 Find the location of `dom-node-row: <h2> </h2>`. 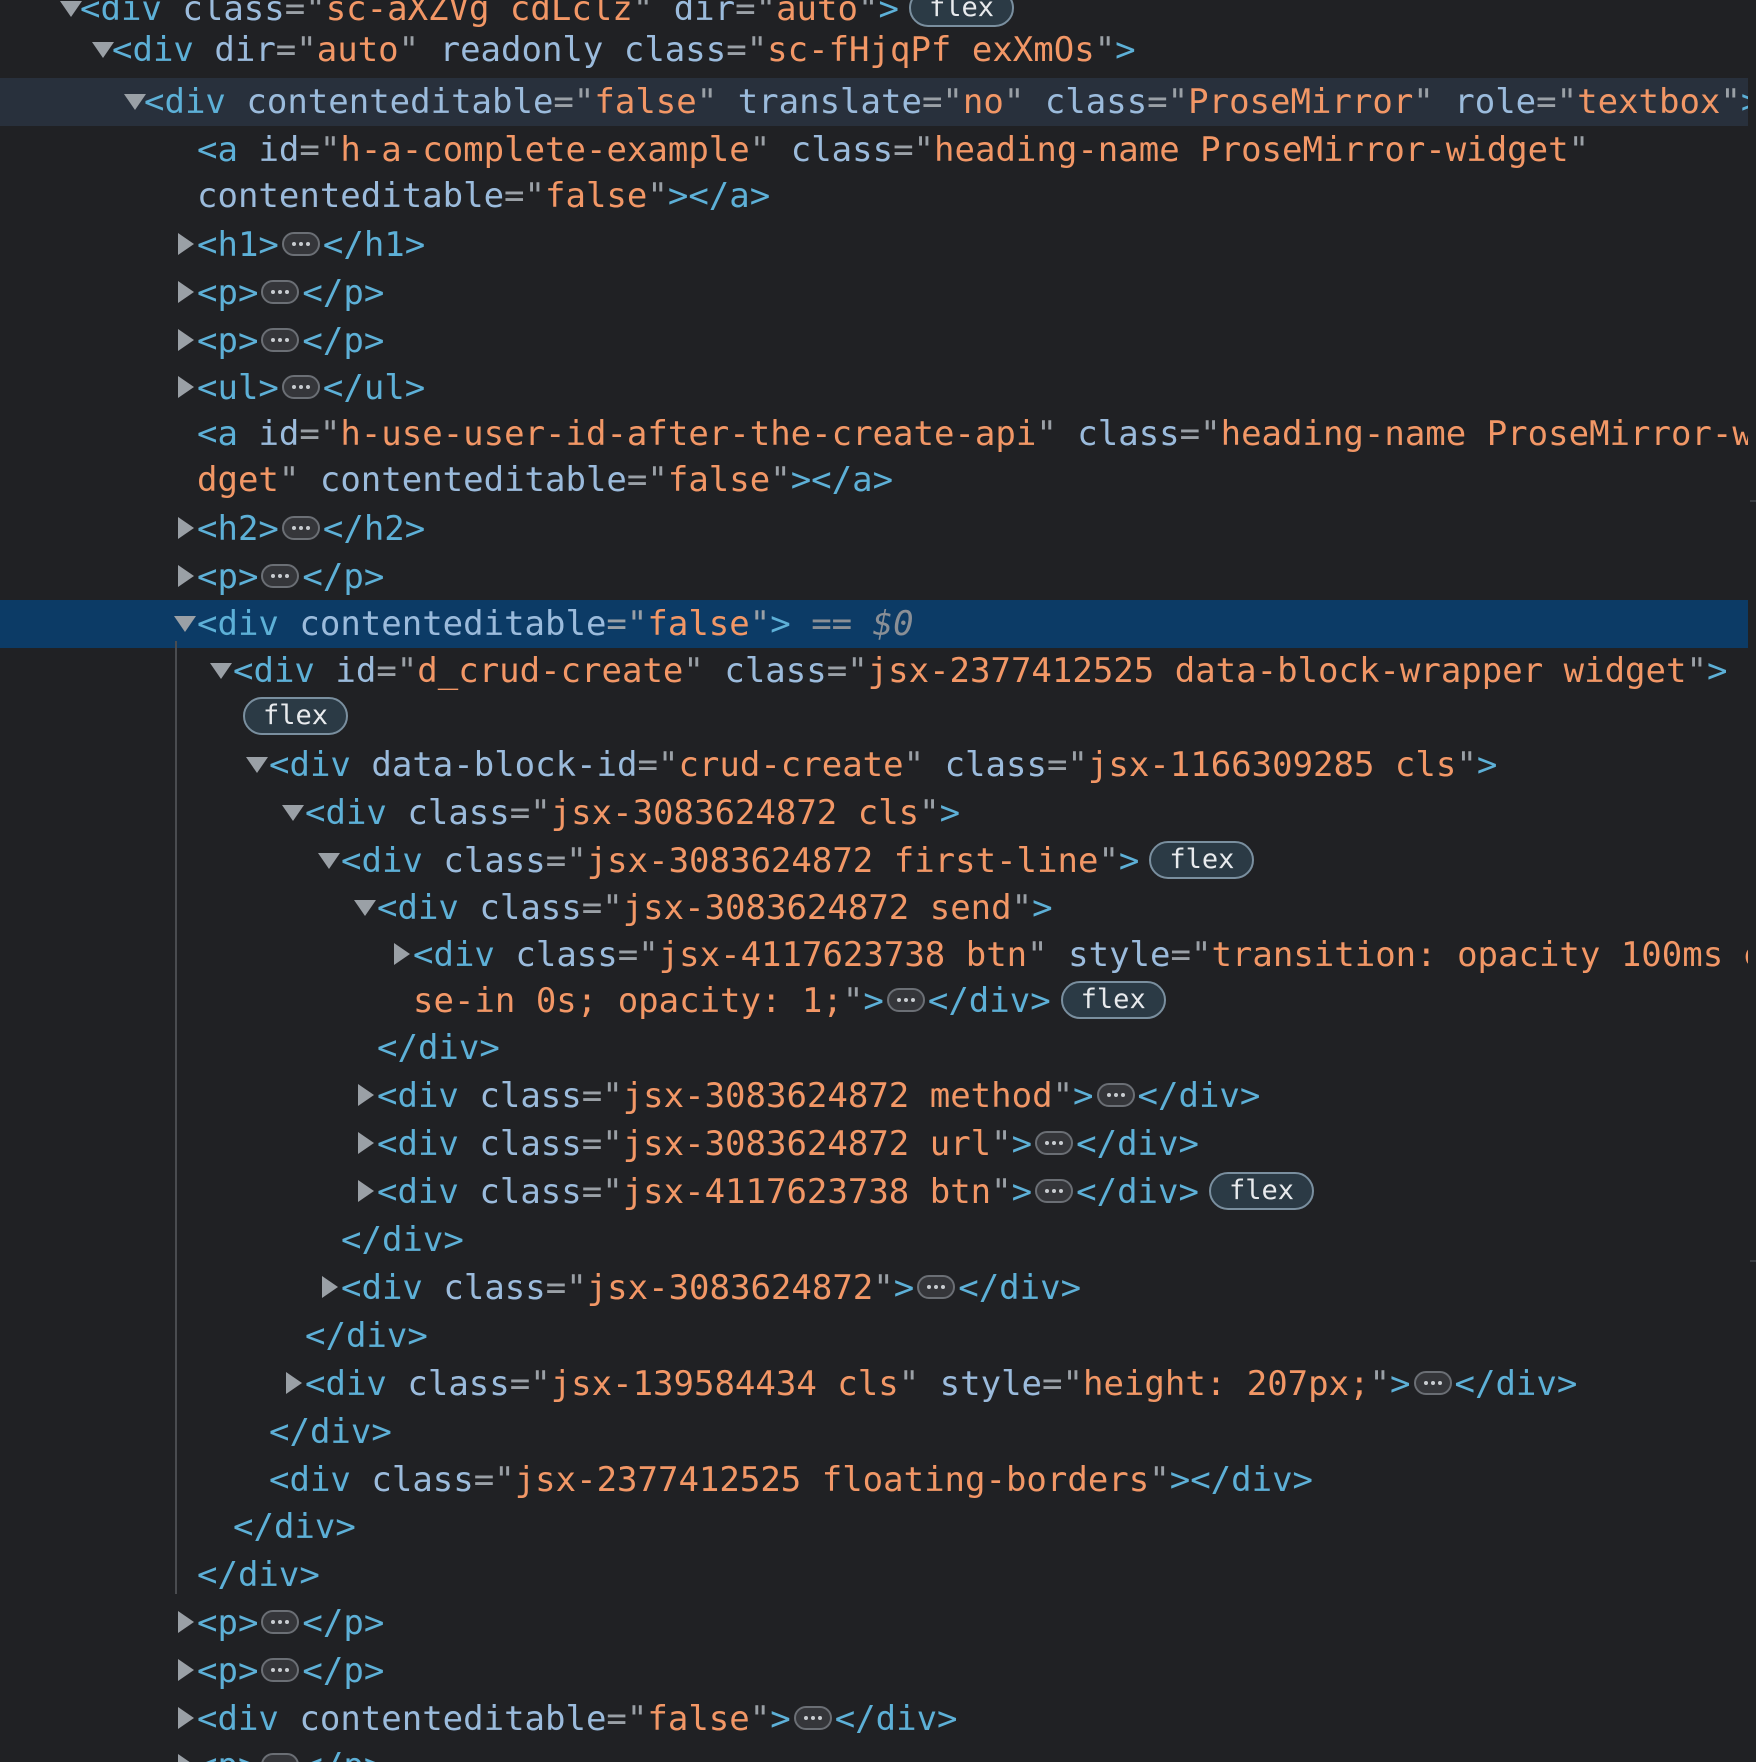

dom-node-row: <h2> </h2> is located at coordinates (874, 529).